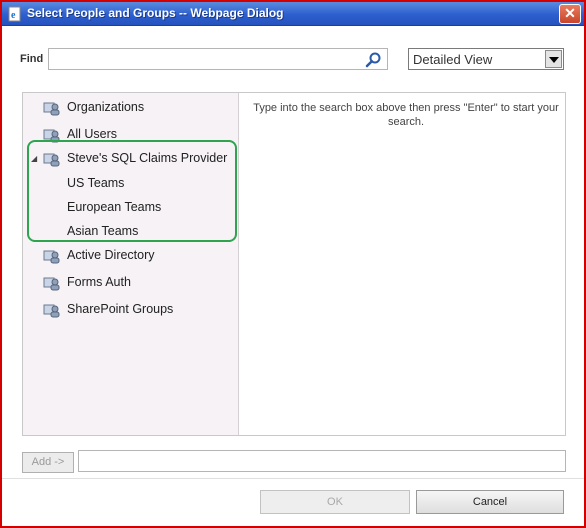 This screenshot has width=586, height=528. Describe the element at coordinates (92, 134) in the screenshot. I see `tree-item-label: All Users` at that location.